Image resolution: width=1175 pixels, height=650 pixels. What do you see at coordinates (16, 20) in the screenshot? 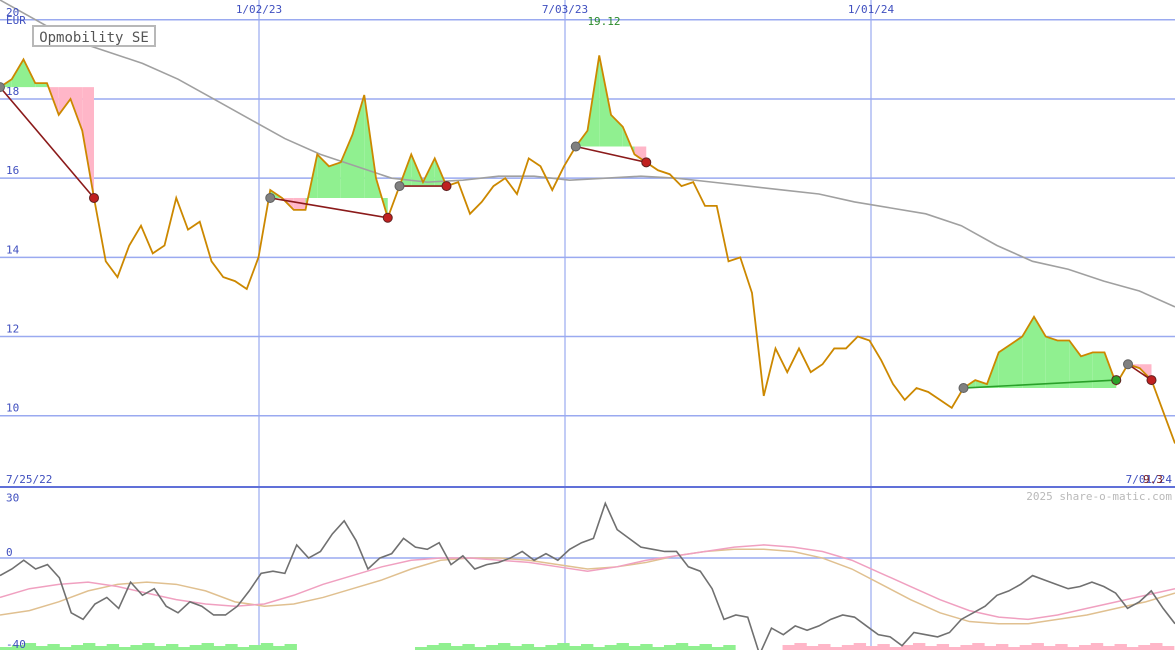
I see `currency-label: EUR` at bounding box center [16, 20].